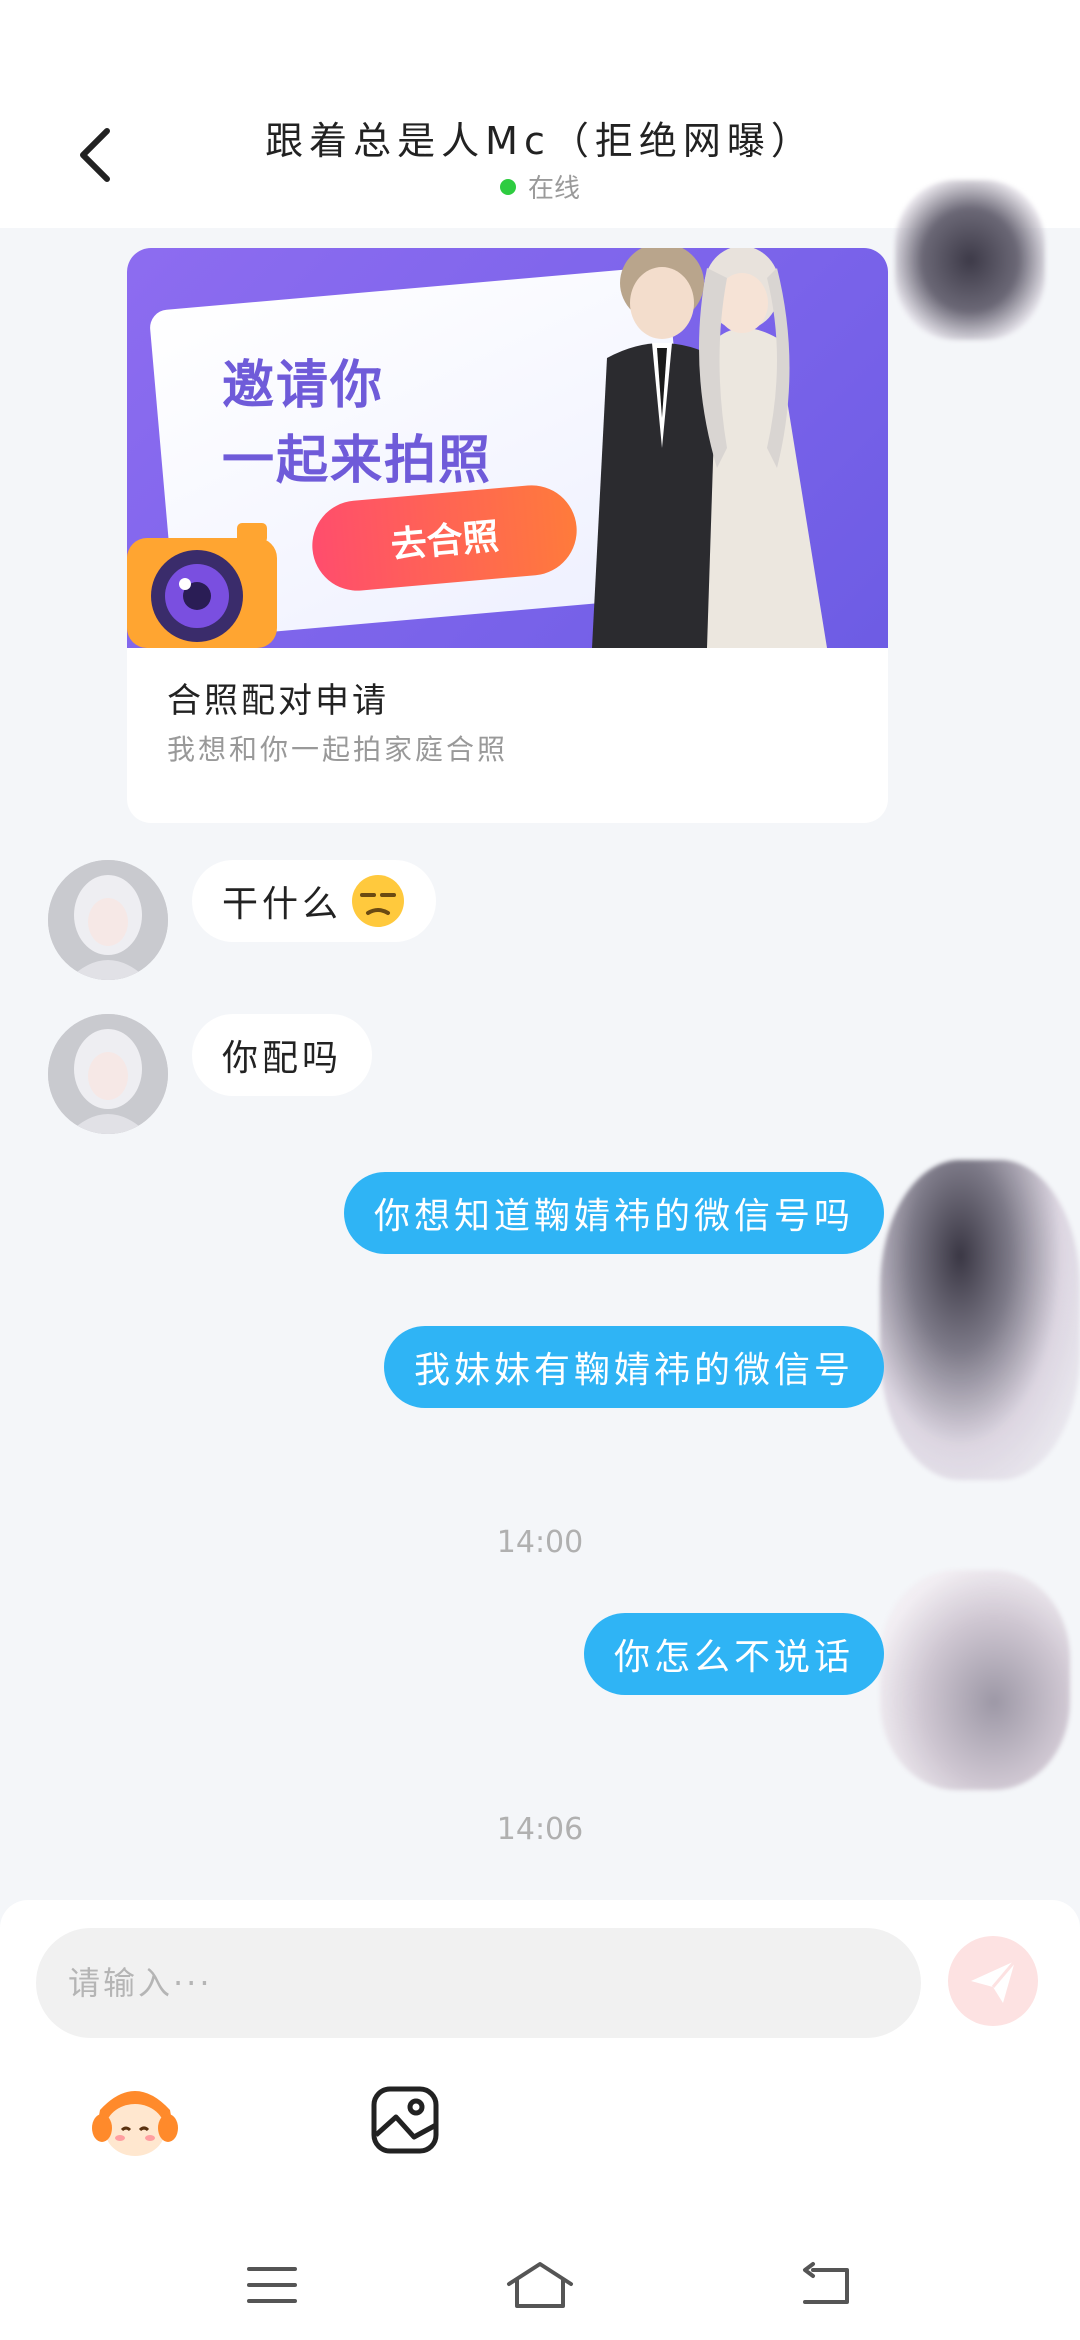  Describe the element at coordinates (378, 901) in the screenshot. I see `unamused-face-icon` at that location.